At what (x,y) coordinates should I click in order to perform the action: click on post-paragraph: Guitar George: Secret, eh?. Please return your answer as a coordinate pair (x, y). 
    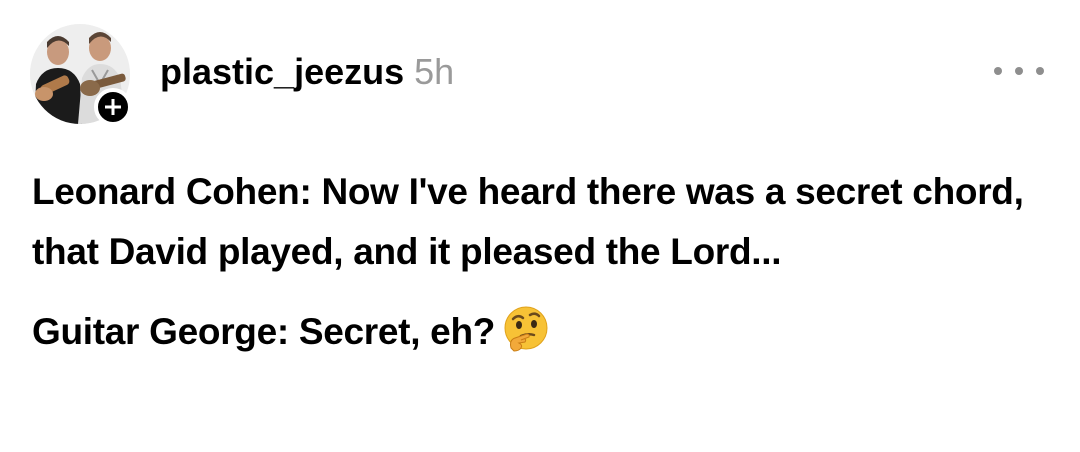
    Looking at the image, I should click on (537, 332).